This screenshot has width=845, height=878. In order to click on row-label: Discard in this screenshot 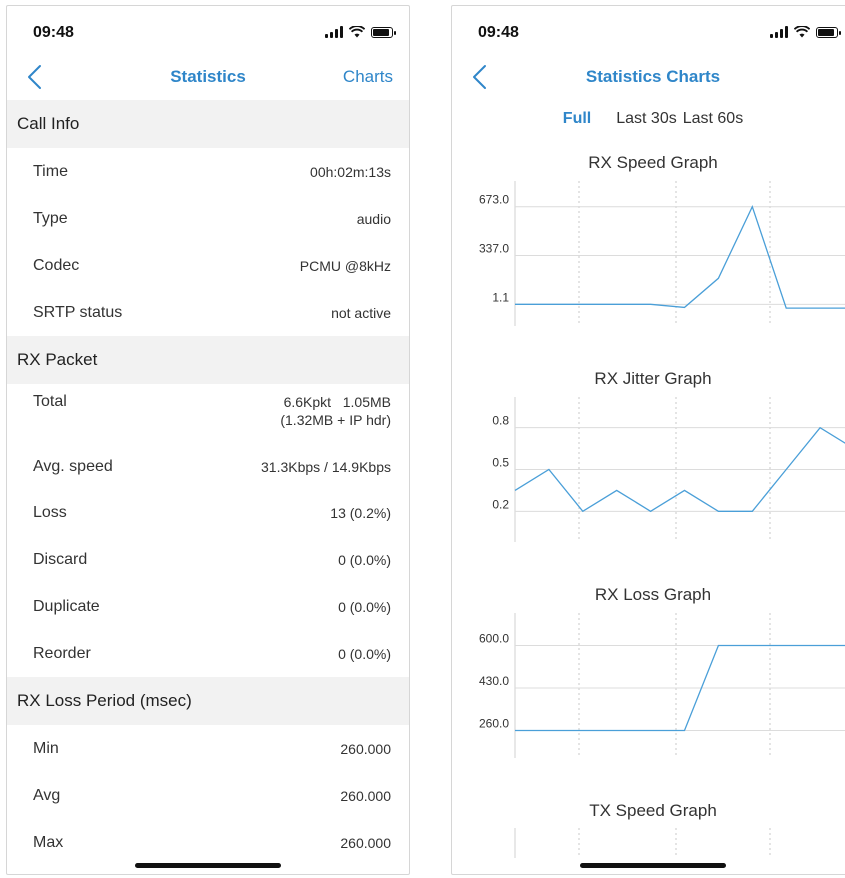, I will do `click(60, 559)`.